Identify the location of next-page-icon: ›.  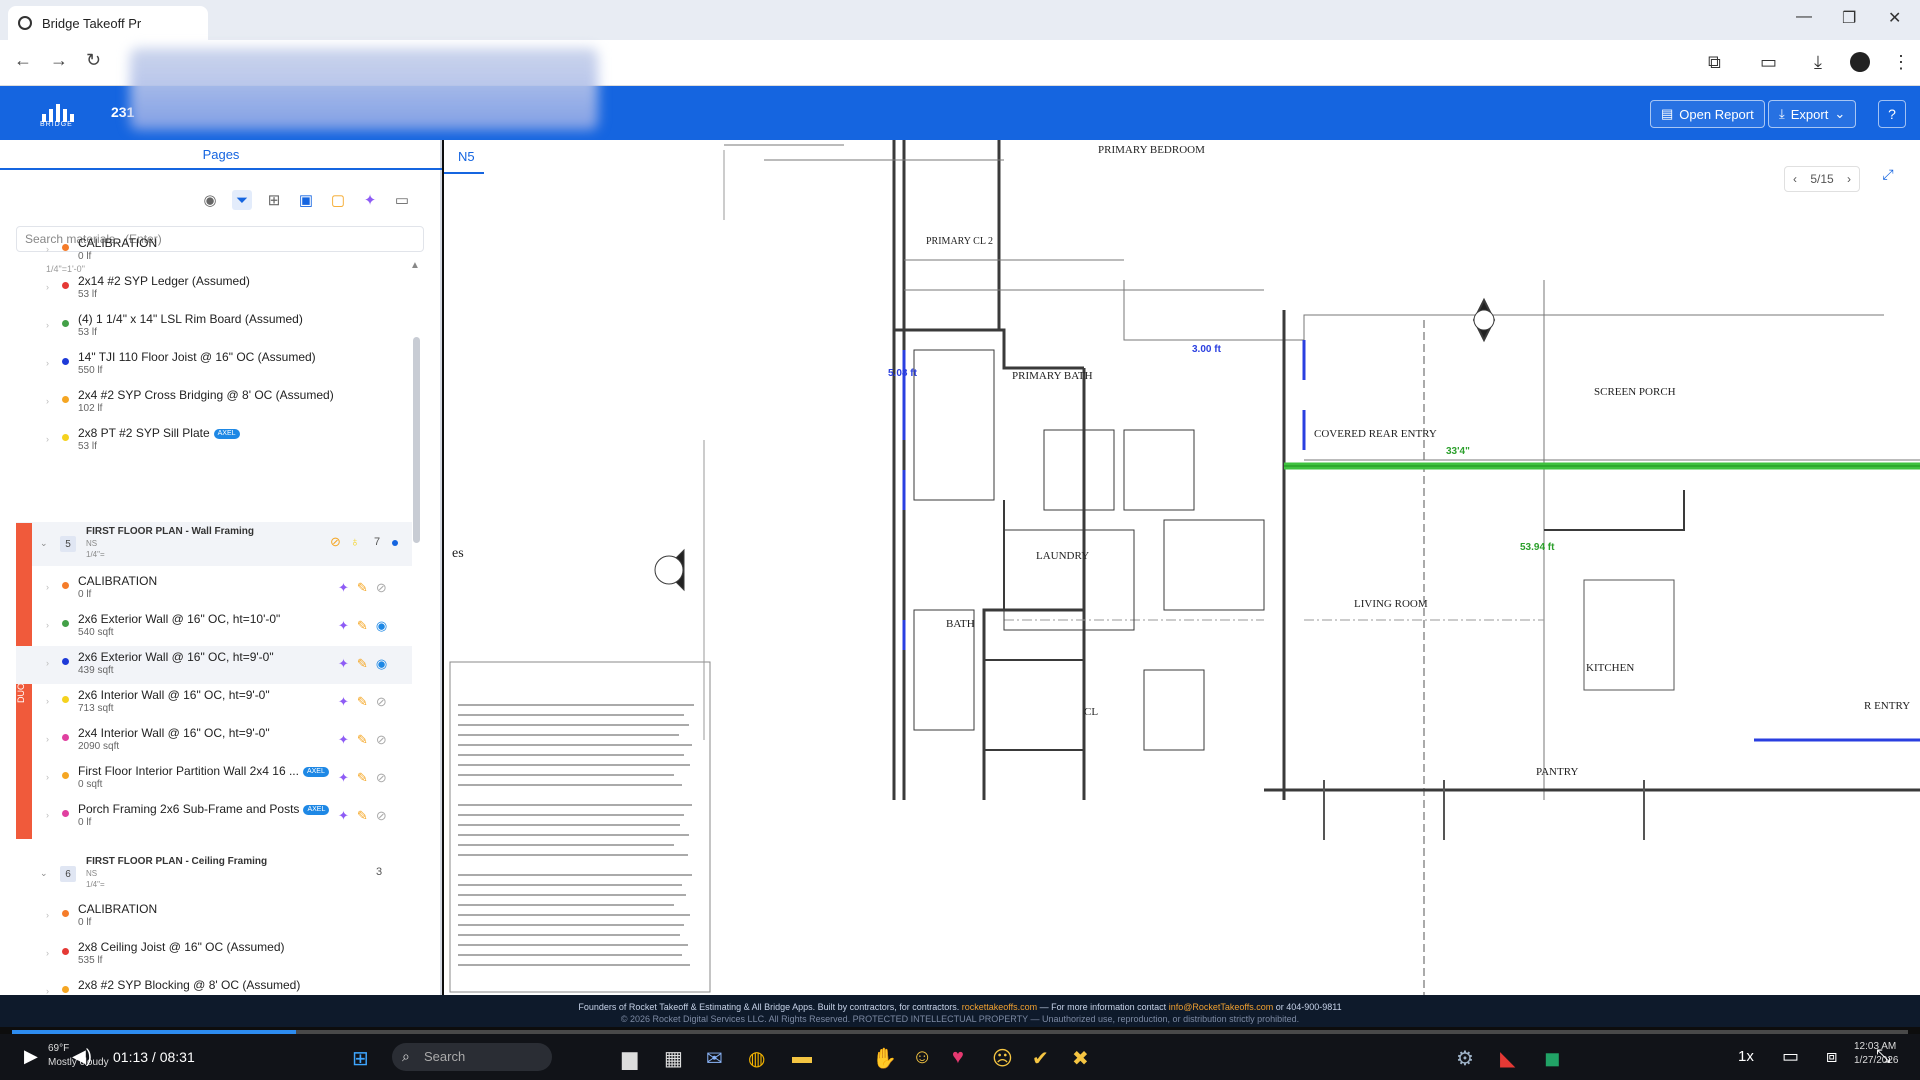
(1849, 179).